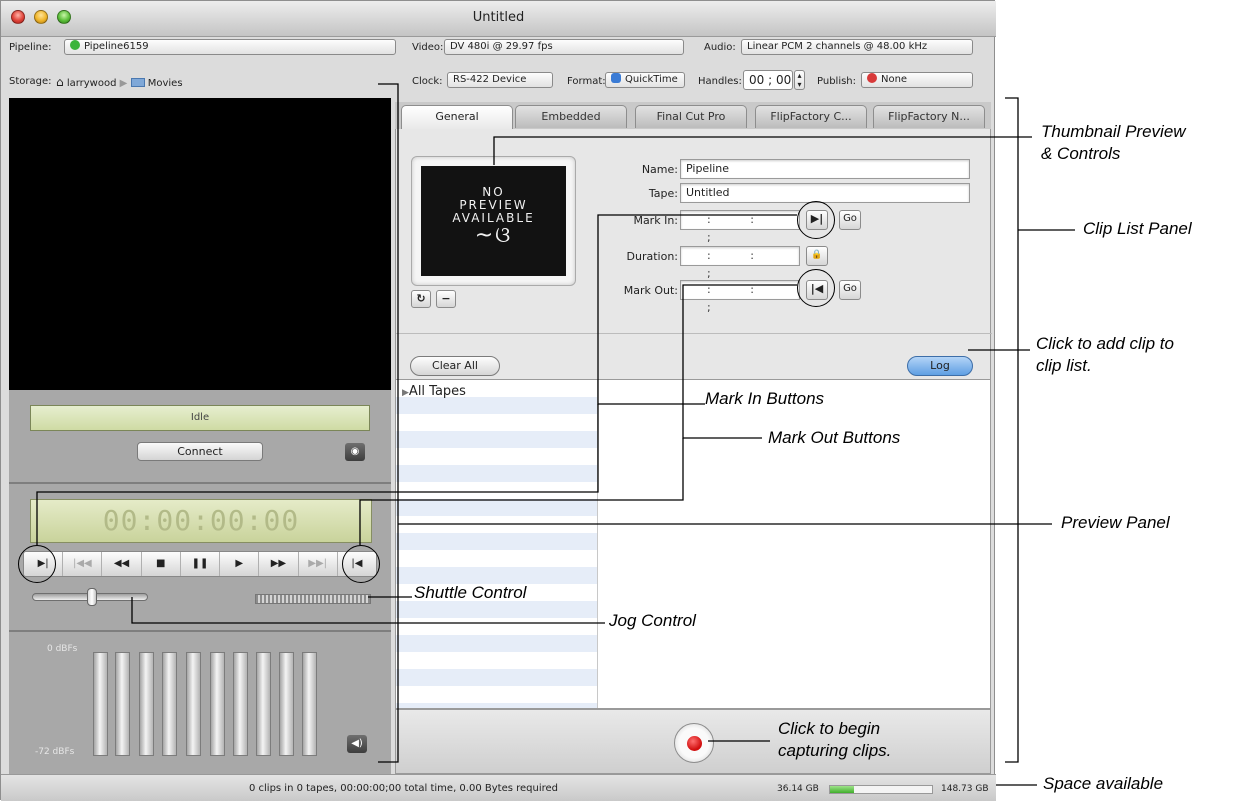 The width and height of the screenshot is (1252, 801). Describe the element at coordinates (165, 83) in the screenshot. I see `storage-folder: Movies` at that location.